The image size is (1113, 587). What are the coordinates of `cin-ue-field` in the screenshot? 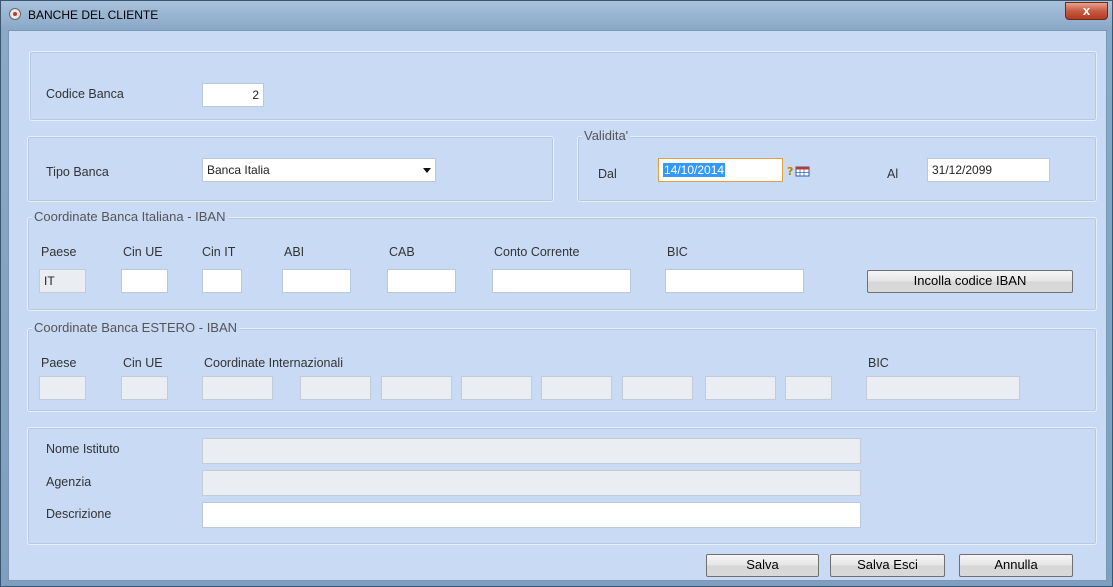 It's located at (144, 281).